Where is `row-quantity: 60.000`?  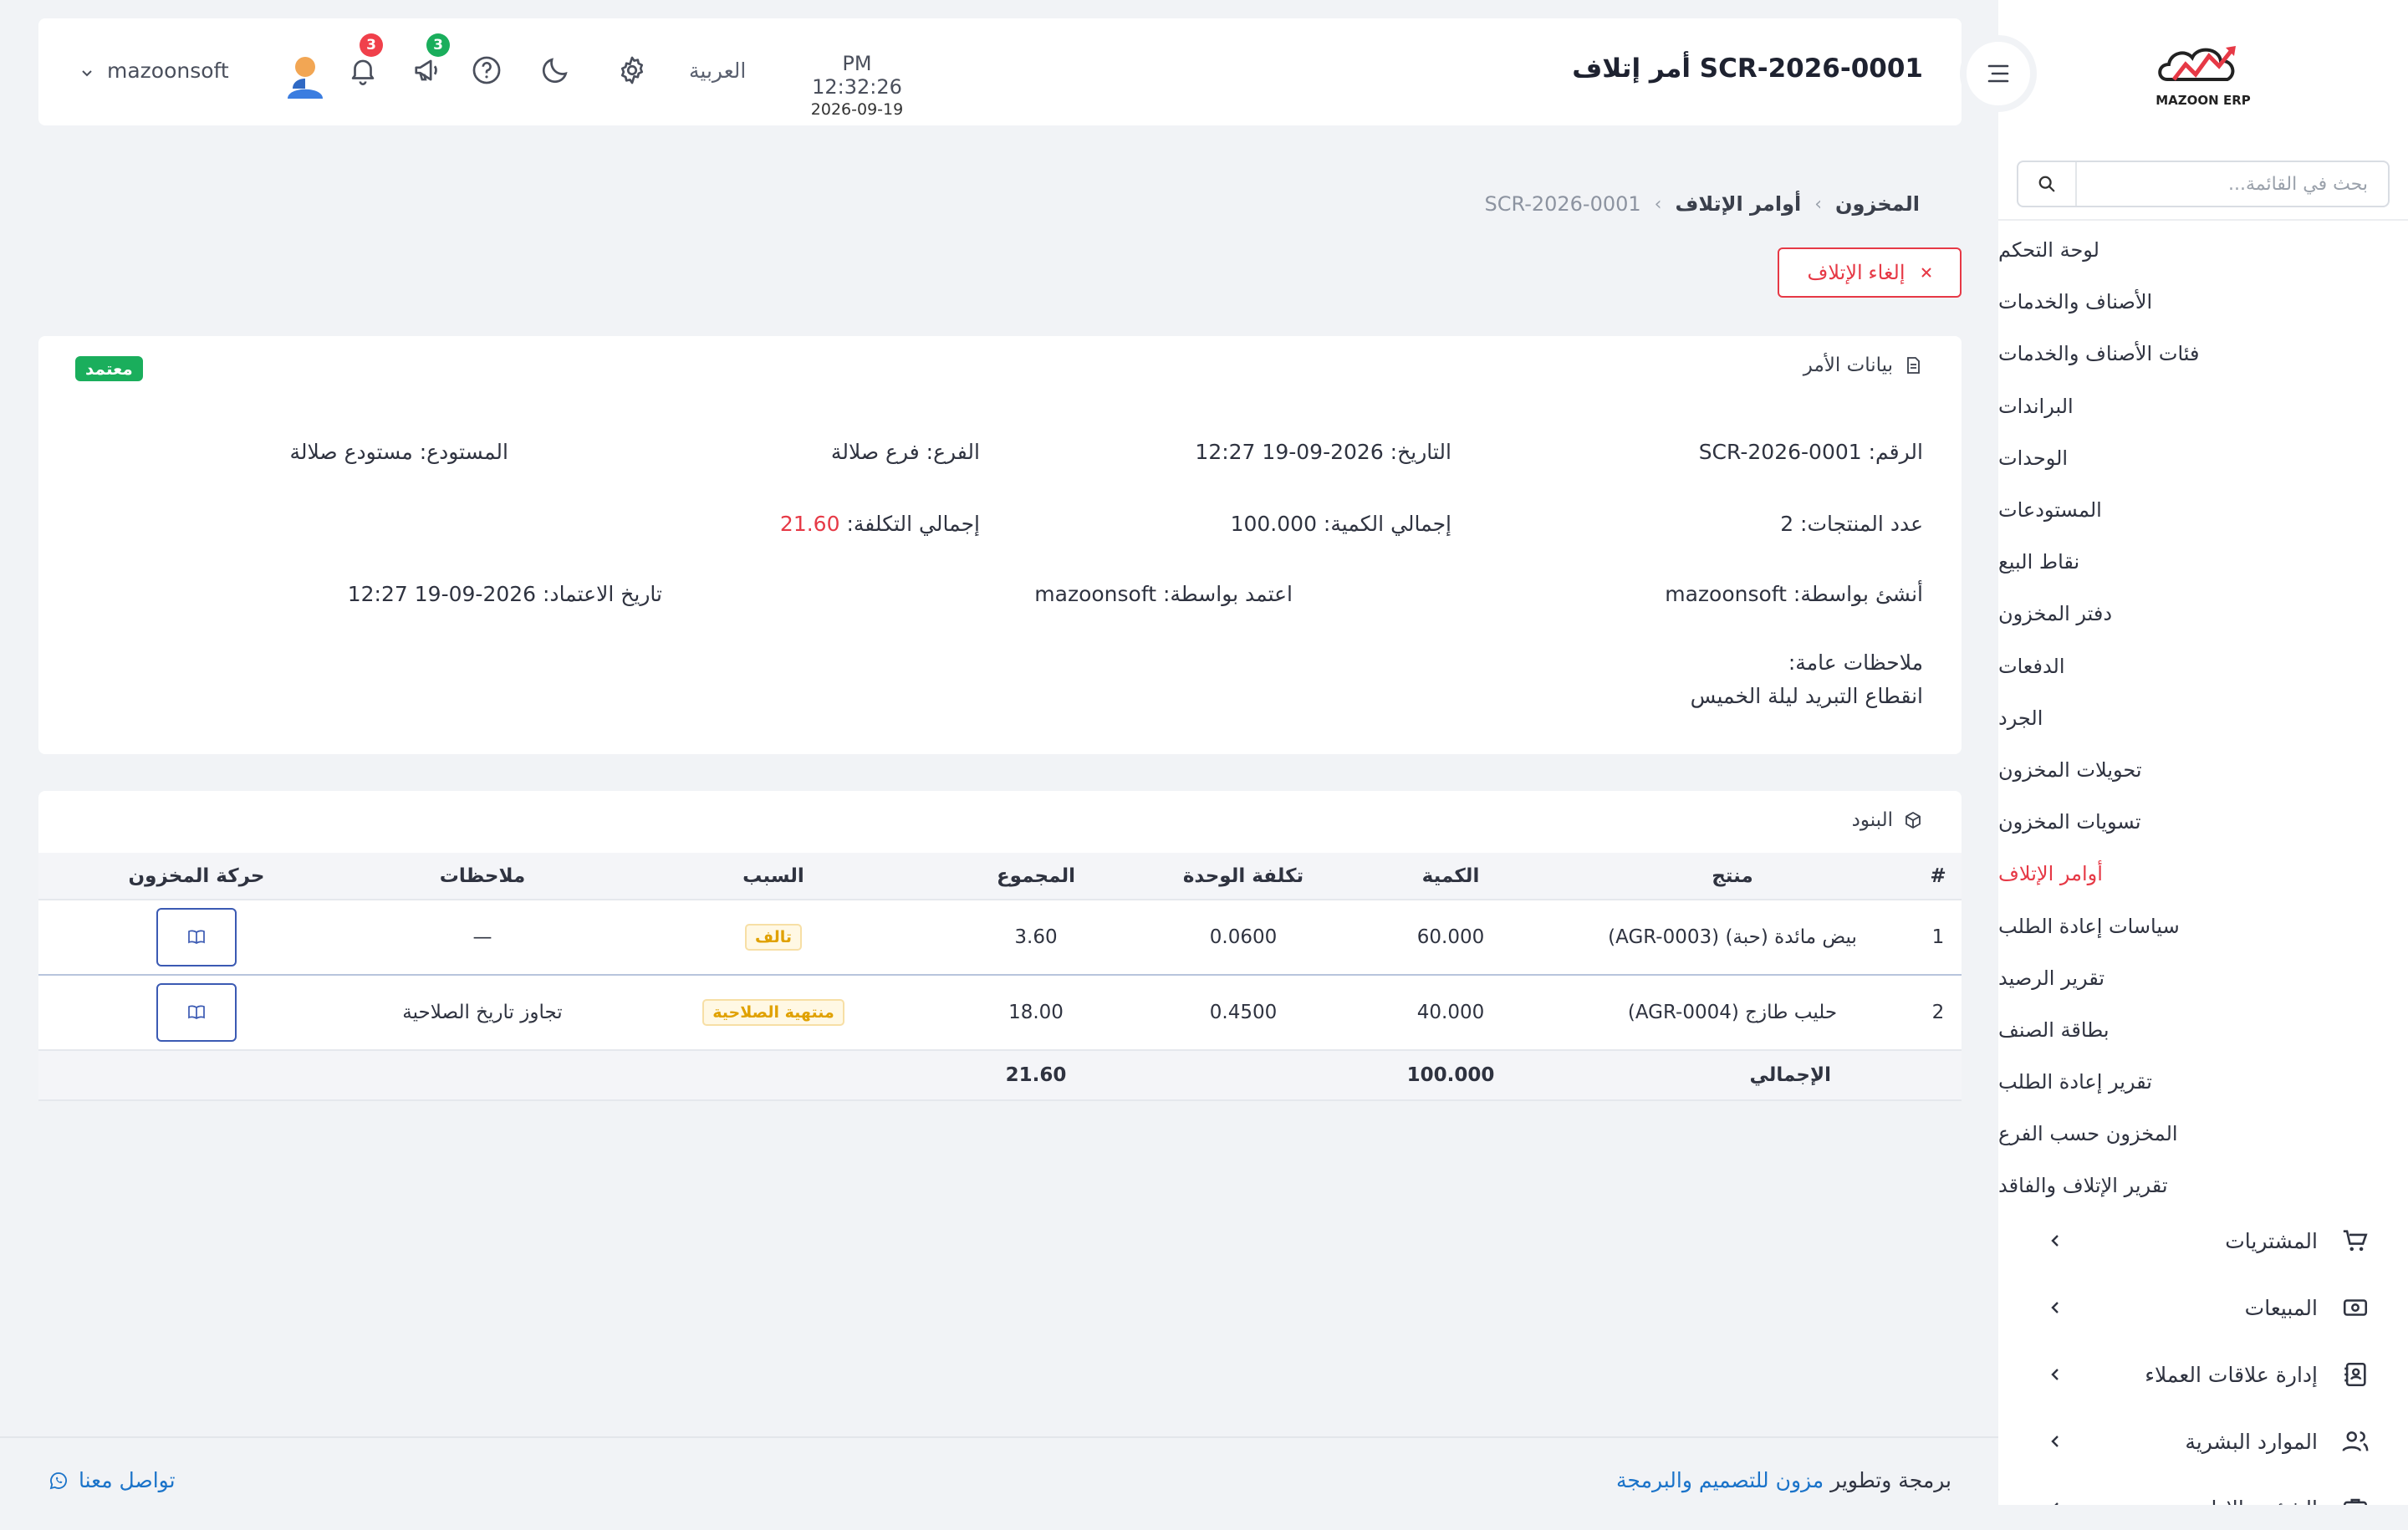 row-quantity: 60.000 is located at coordinates (1450, 938).